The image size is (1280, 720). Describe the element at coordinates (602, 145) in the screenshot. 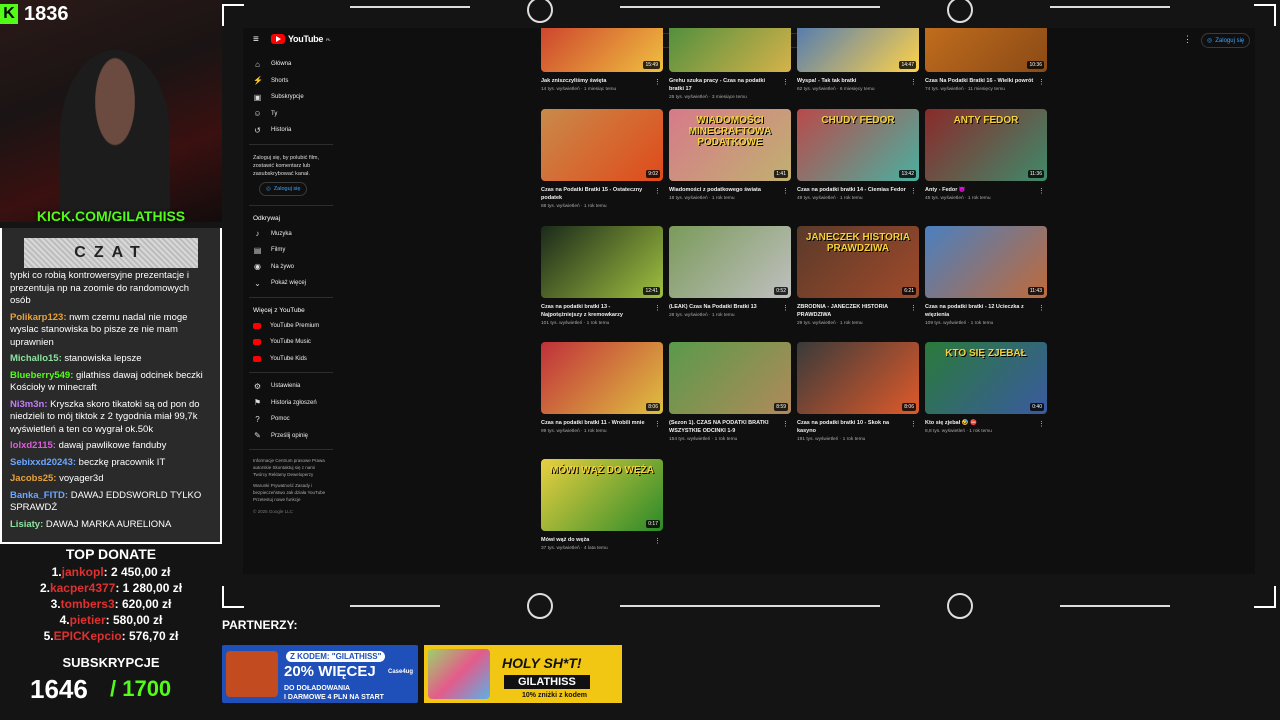

I see `video-thumbnail: 9:02` at that location.